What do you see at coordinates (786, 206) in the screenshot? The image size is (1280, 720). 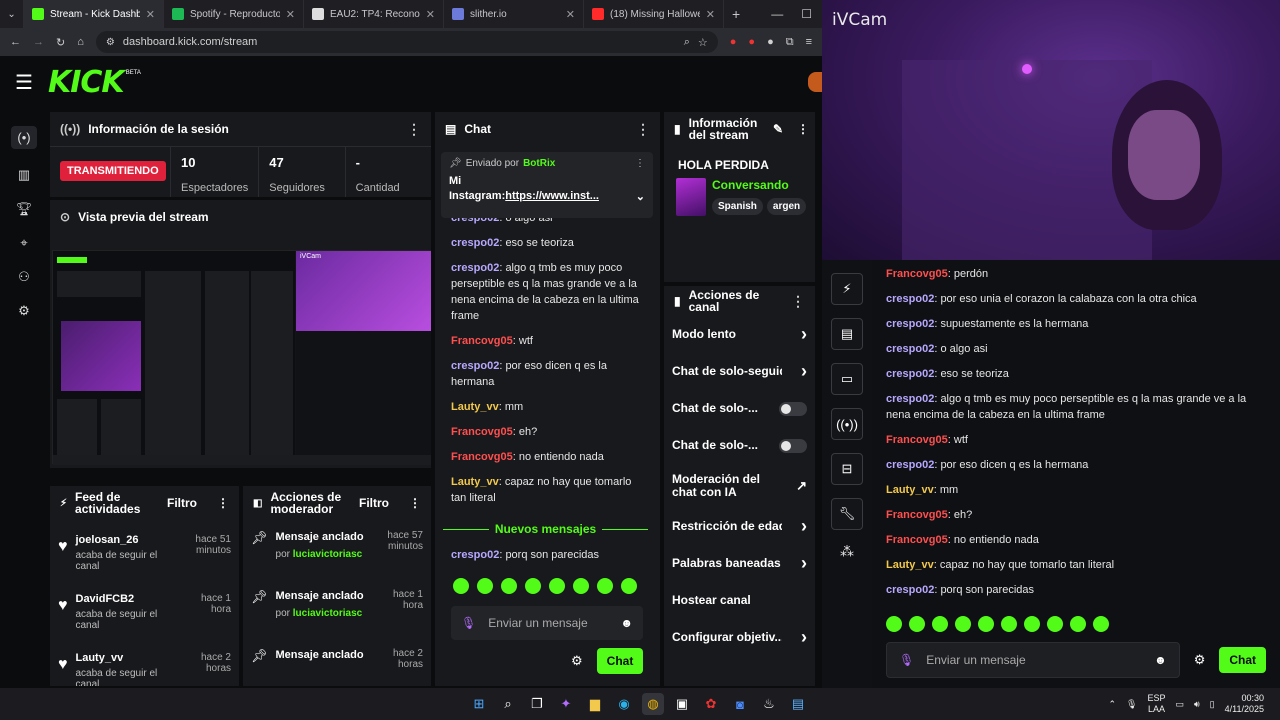 I see `stream-tag: argen` at bounding box center [786, 206].